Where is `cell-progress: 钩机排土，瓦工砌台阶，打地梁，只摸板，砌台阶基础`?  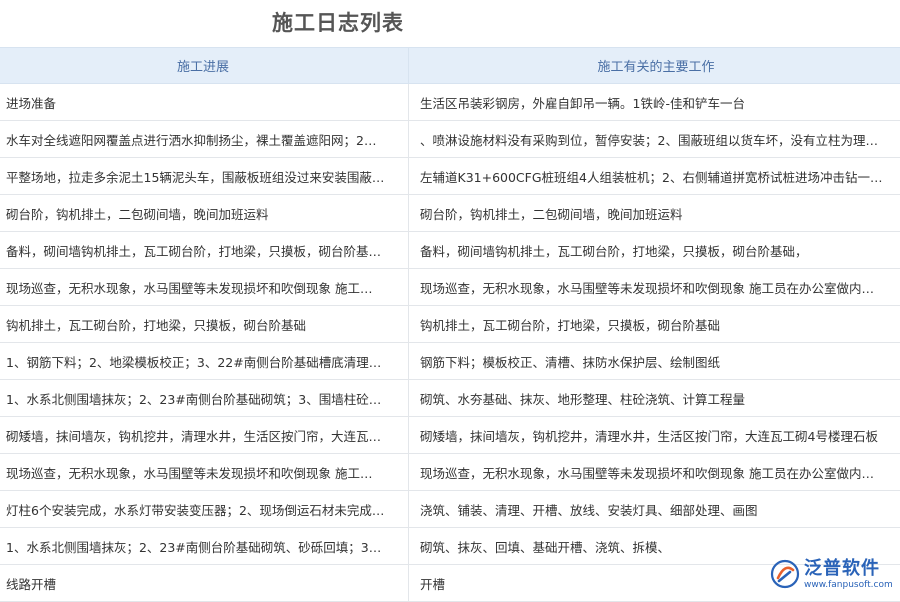
cell-progress: 钩机排土，瓦工砌台阶，打地梁，只摸板，砌台阶基础 is located at coordinates (204, 324).